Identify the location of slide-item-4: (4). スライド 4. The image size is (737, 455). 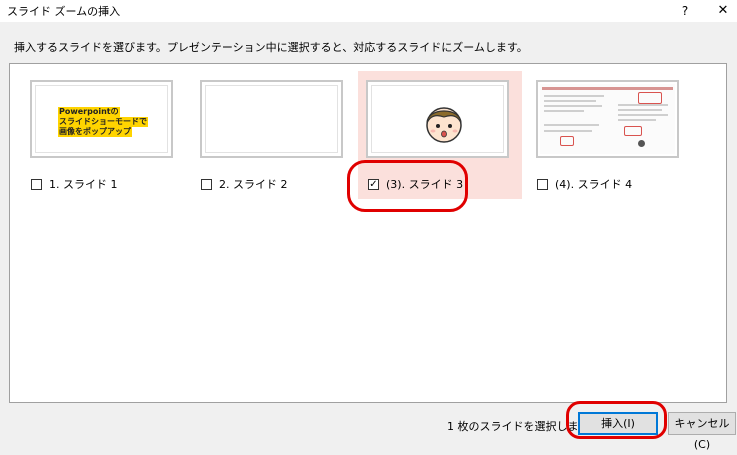
(608, 131).